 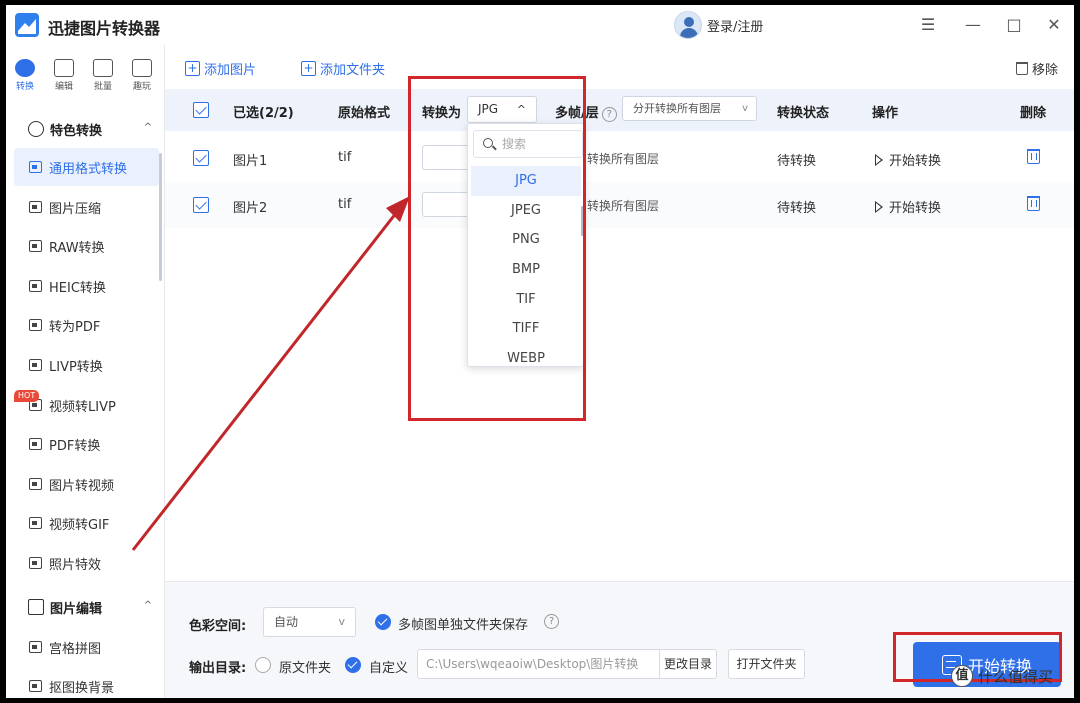 I want to click on watermark-logo-icon: 值, so click(x=962, y=676).